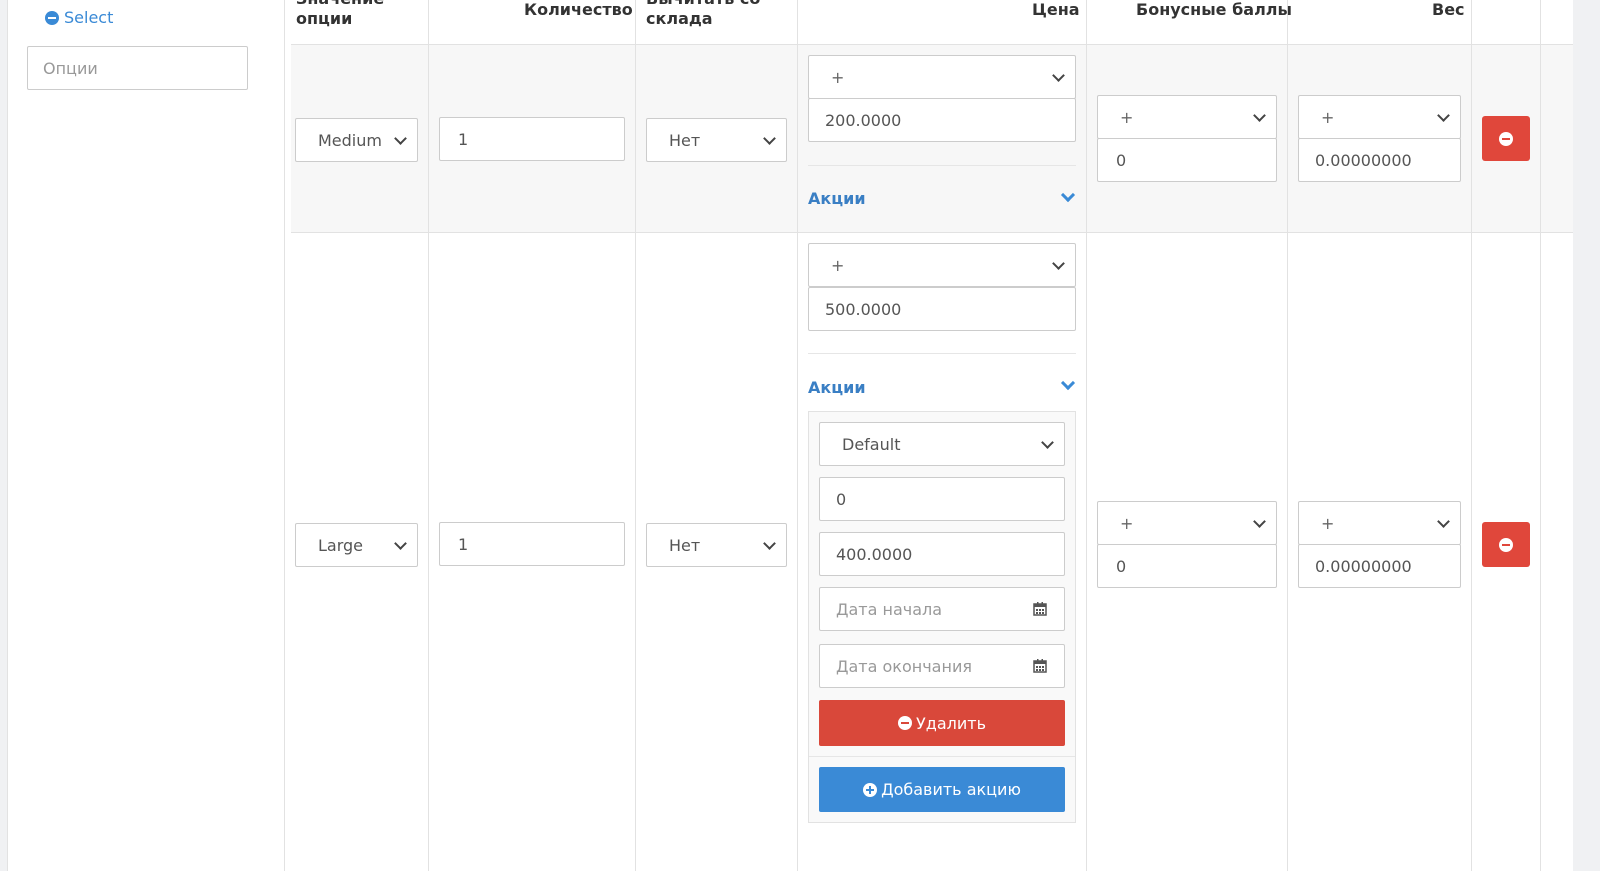 Image resolution: width=1600 pixels, height=871 pixels. Describe the element at coordinates (951, 723) in the screenshot. I see `delete-promo-label: Удалить` at that location.